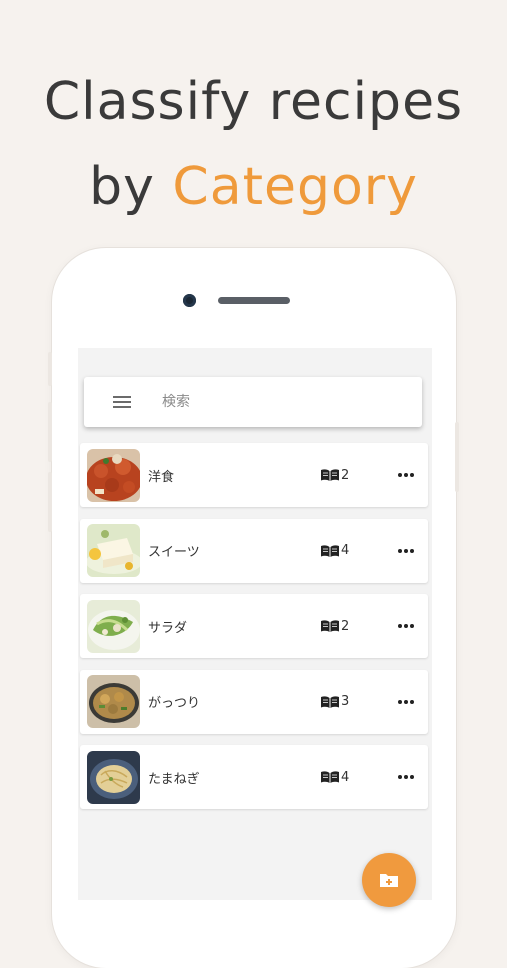  What do you see at coordinates (253, 102) in the screenshot?
I see `headline-line-1: Classify recipes` at bounding box center [253, 102].